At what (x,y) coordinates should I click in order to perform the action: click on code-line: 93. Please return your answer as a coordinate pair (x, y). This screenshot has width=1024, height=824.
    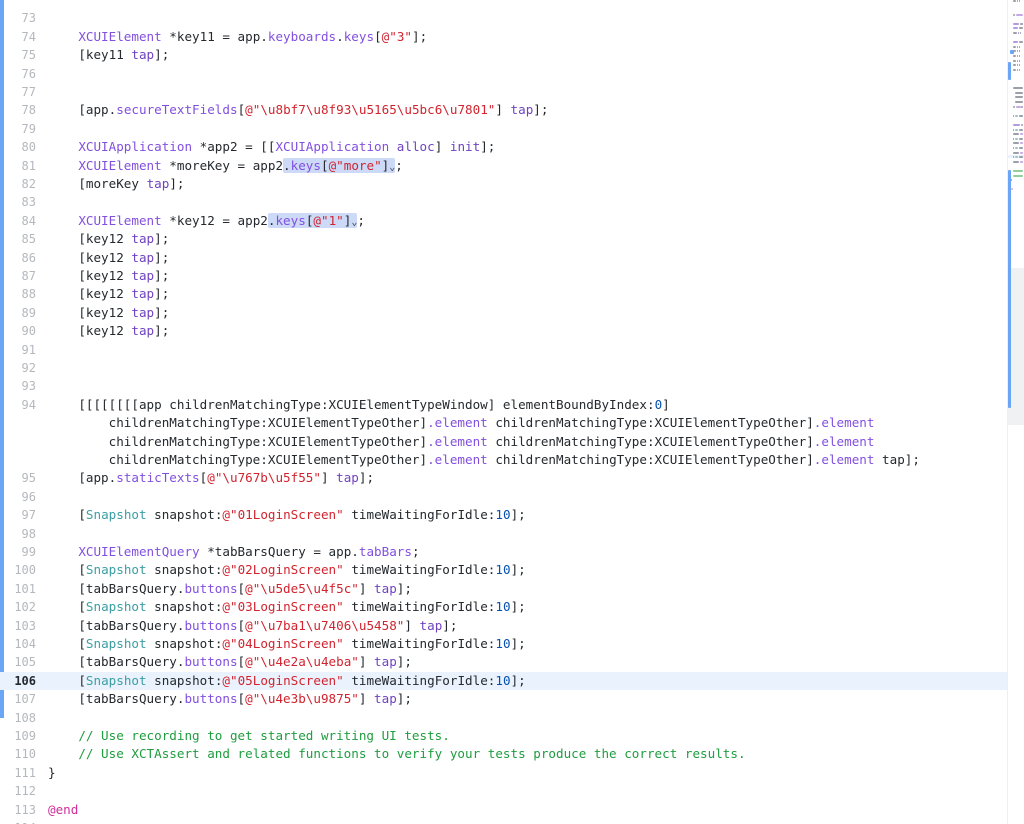
    Looking at the image, I should click on (504, 386).